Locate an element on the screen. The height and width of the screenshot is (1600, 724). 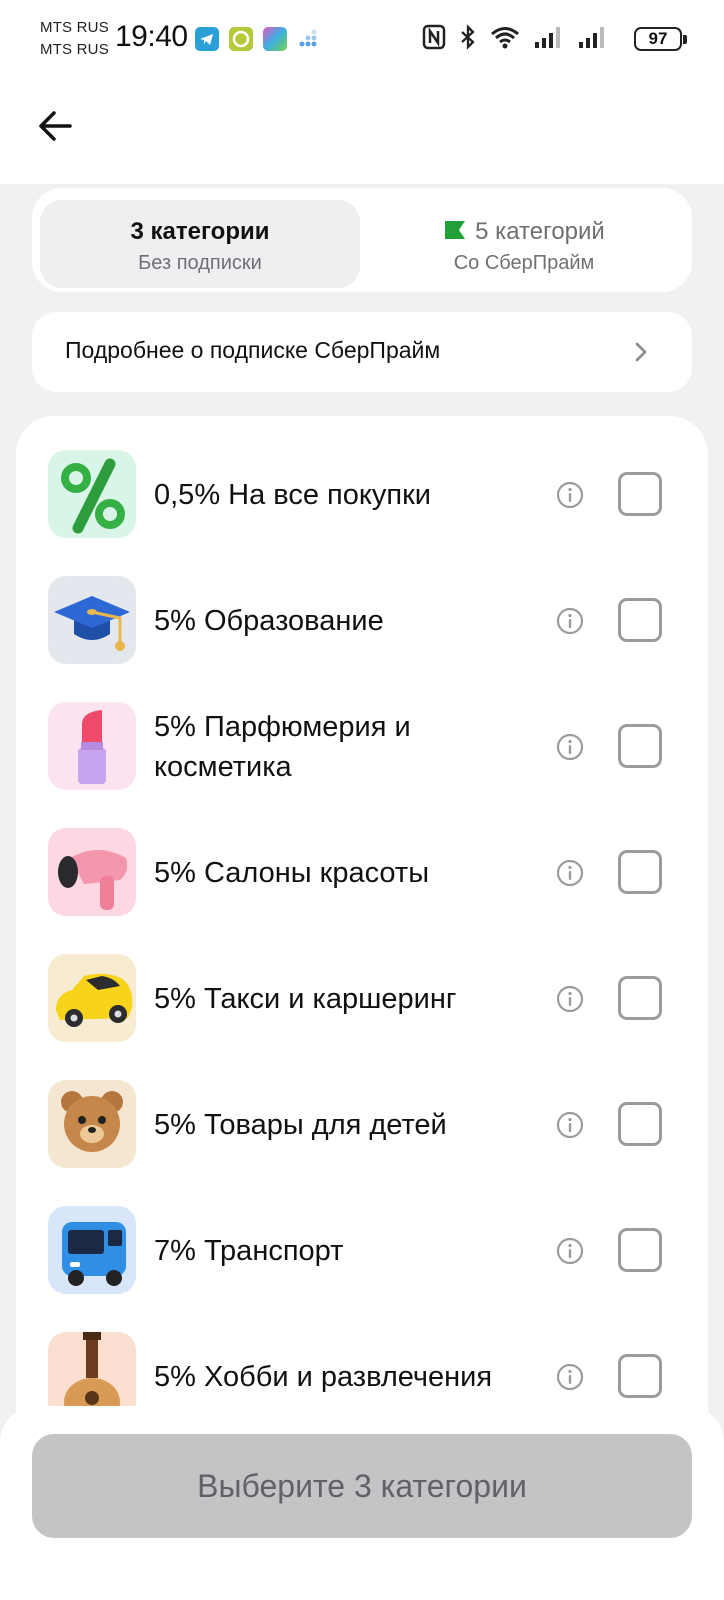
percent-icon is located at coordinates (92, 494).